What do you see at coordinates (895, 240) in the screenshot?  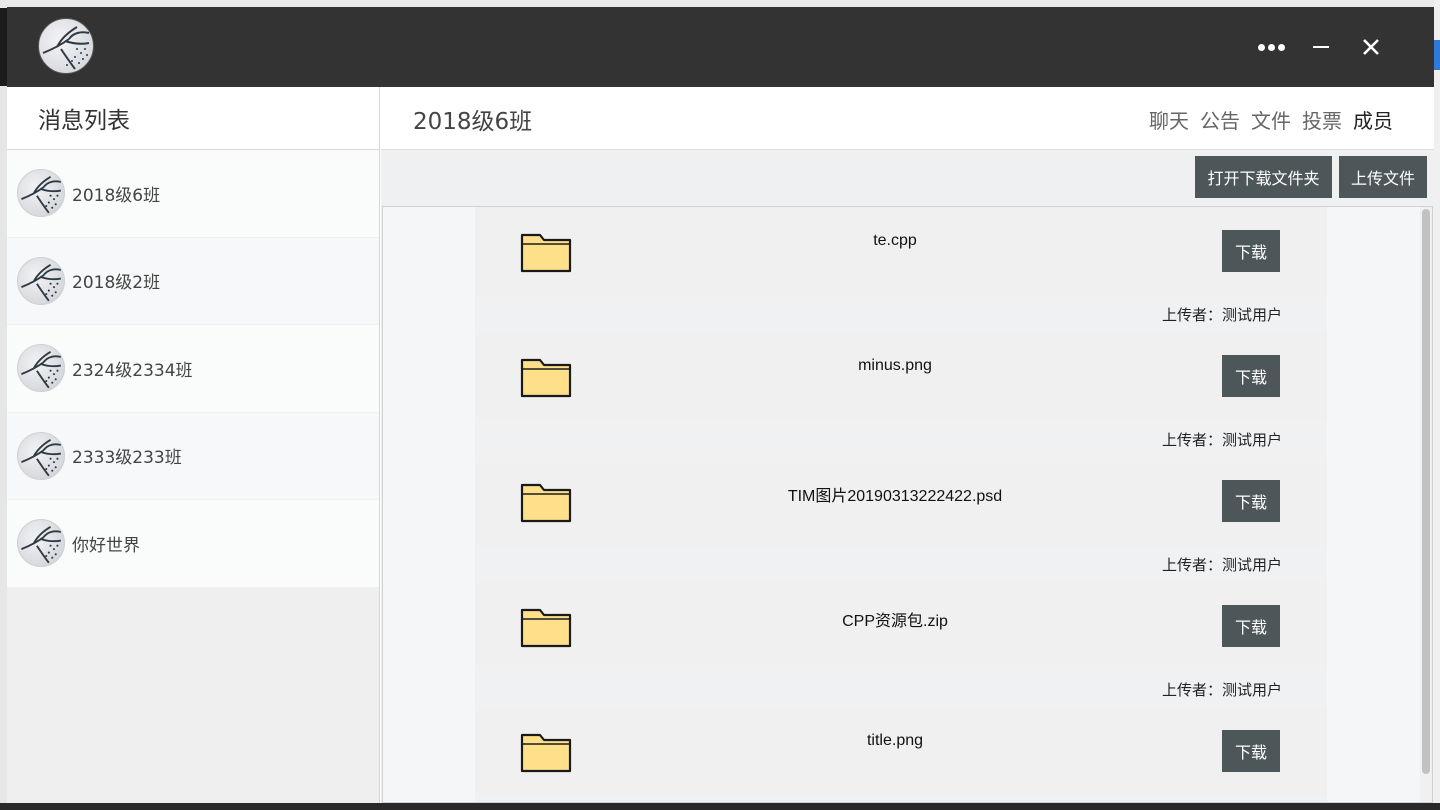 I see `file-name: te.cpp` at bounding box center [895, 240].